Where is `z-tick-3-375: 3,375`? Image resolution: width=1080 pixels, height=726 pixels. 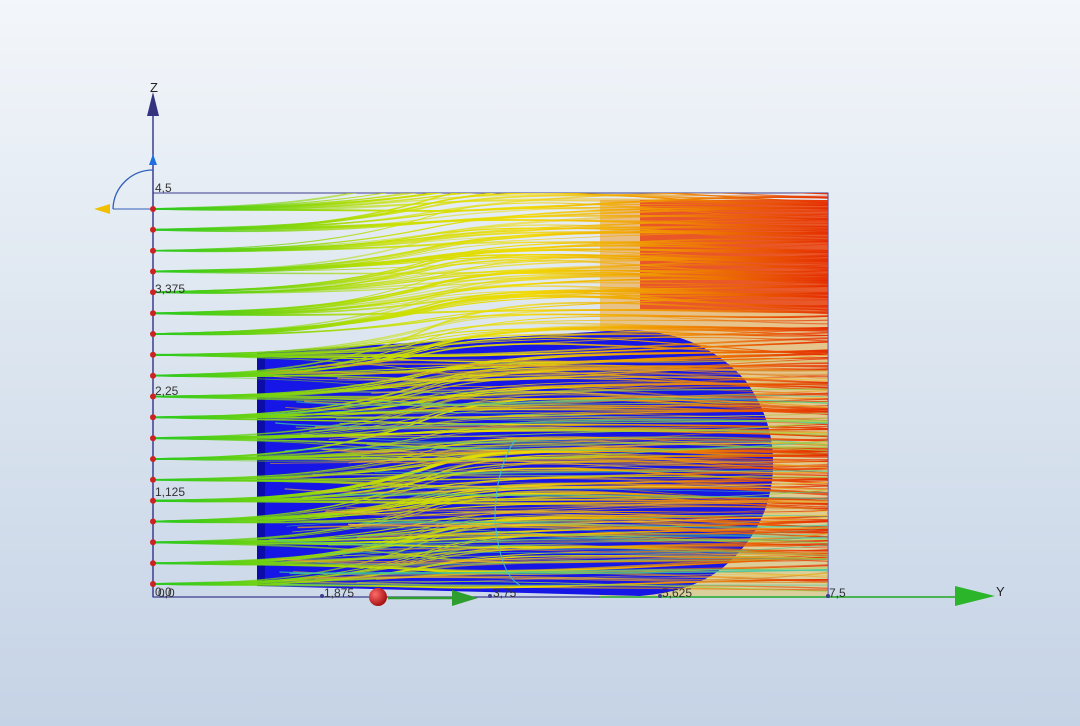
z-tick-3-375: 3,375 is located at coordinates (170, 289).